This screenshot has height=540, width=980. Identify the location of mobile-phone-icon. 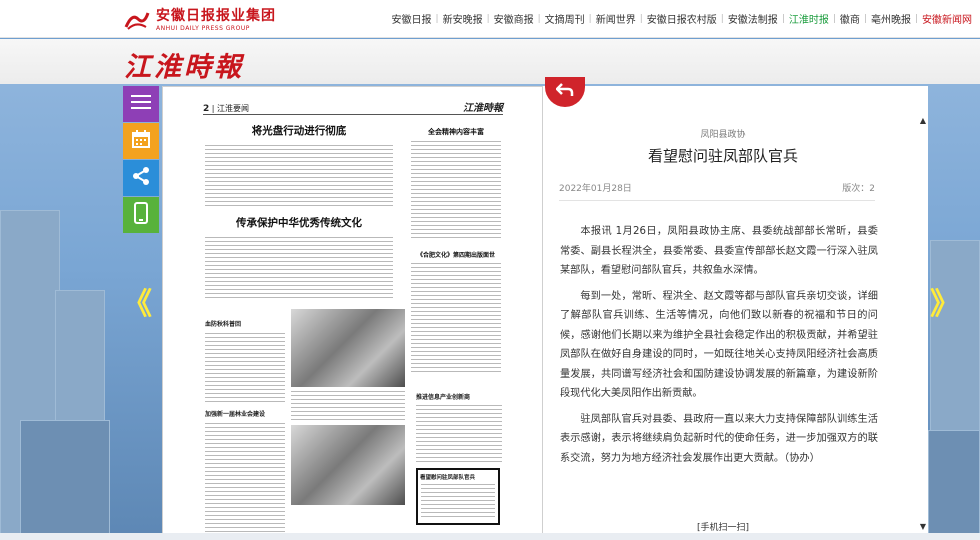
(141, 215).